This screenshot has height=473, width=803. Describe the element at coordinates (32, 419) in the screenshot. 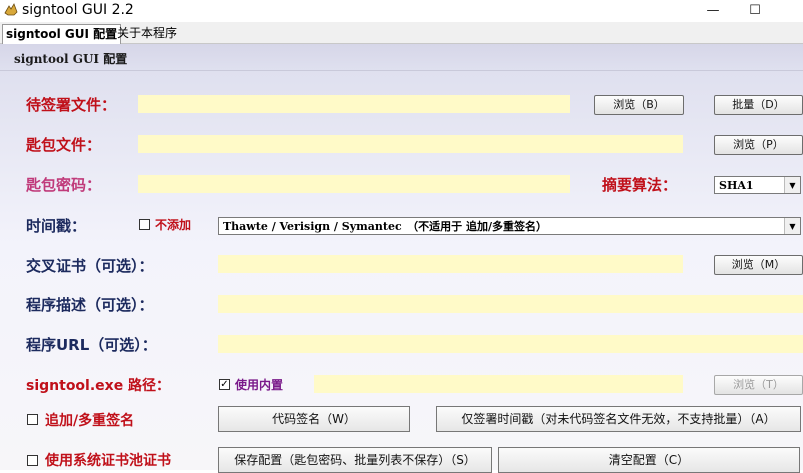

I see `append-sign-checkbox` at that location.